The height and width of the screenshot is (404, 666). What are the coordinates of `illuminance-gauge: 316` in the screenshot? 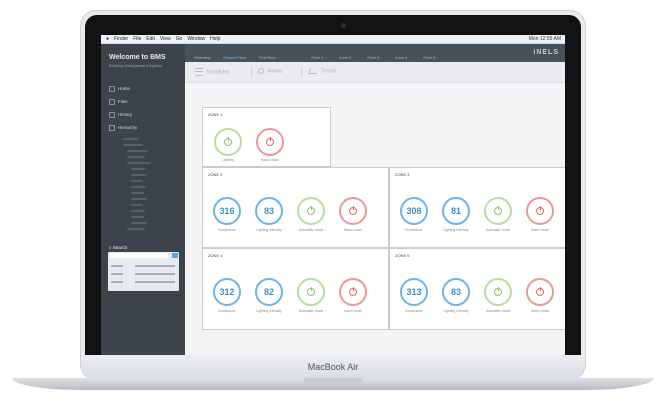 It's located at (227, 211).